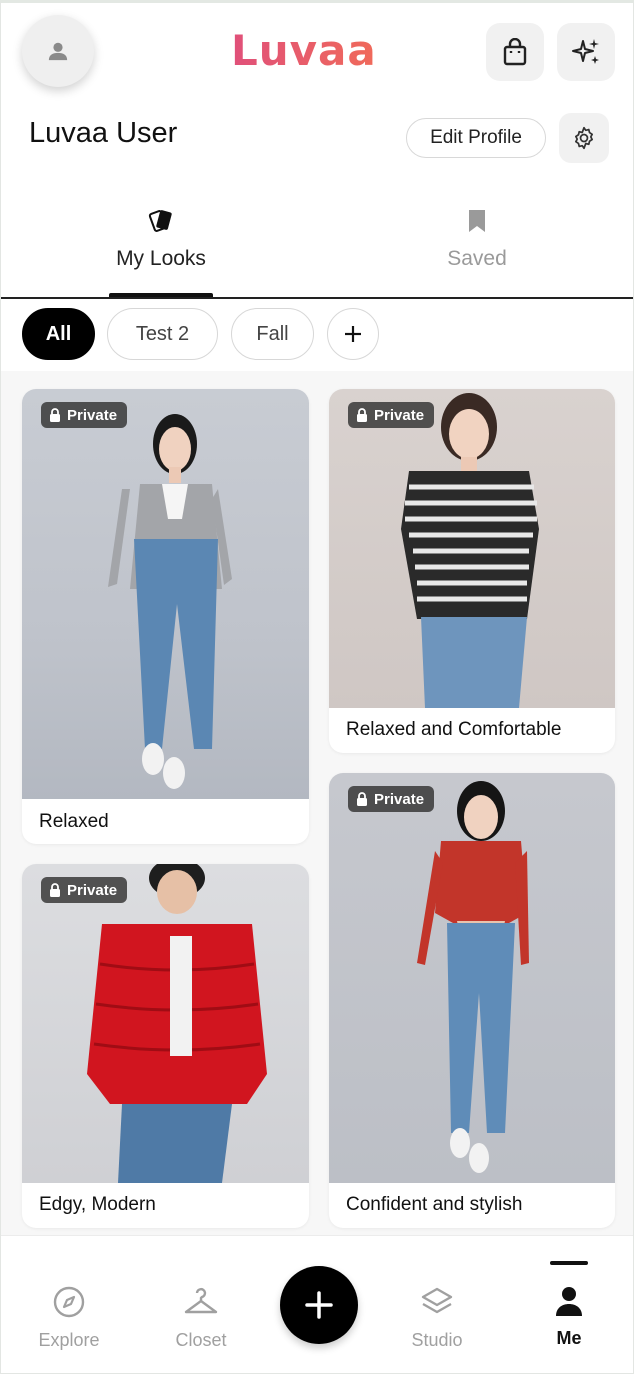 Image resolution: width=634 pixels, height=1374 pixels. What do you see at coordinates (569, 1263) in the screenshot?
I see `active-nav-indicator` at bounding box center [569, 1263].